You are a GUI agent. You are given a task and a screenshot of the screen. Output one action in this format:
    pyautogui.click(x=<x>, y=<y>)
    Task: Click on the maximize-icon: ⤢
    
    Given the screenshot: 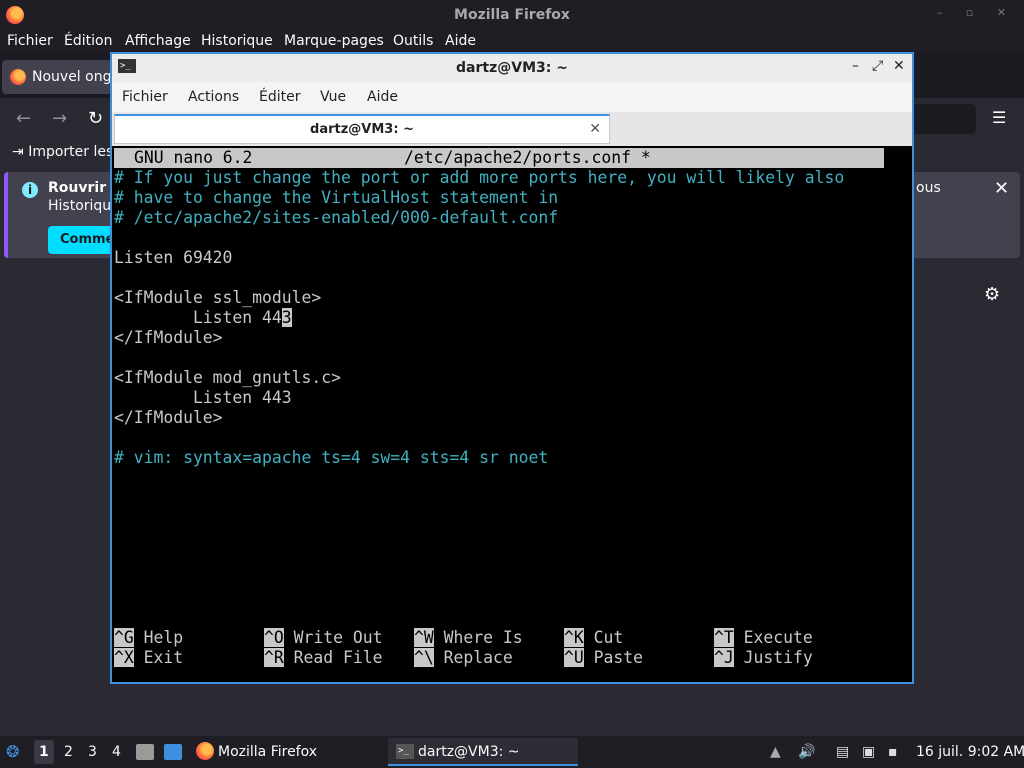 What is the action you would take?
    pyautogui.click(x=877, y=66)
    